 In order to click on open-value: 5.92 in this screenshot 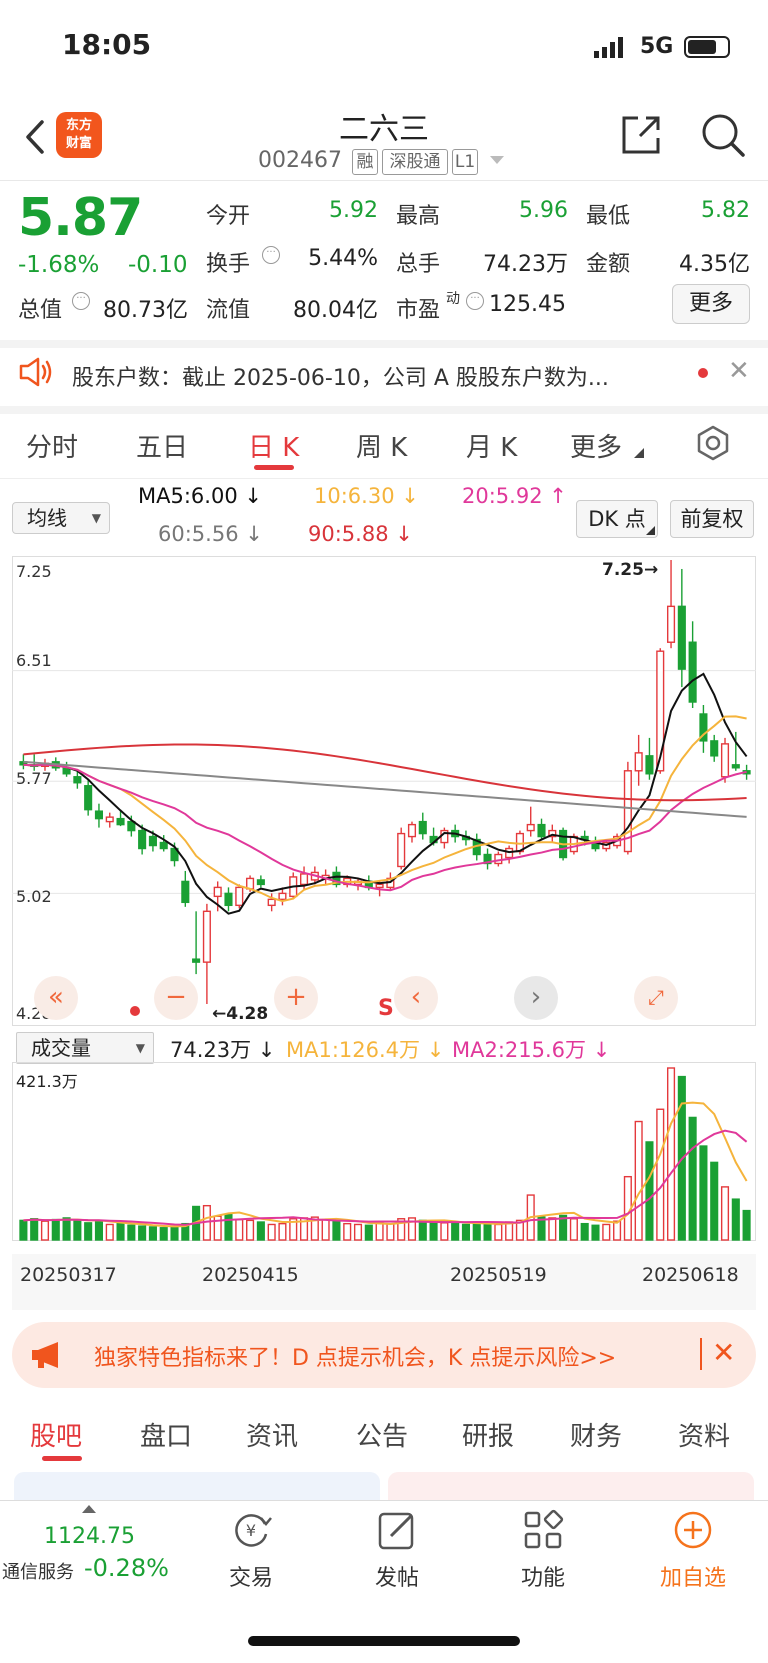, I will do `click(353, 210)`.